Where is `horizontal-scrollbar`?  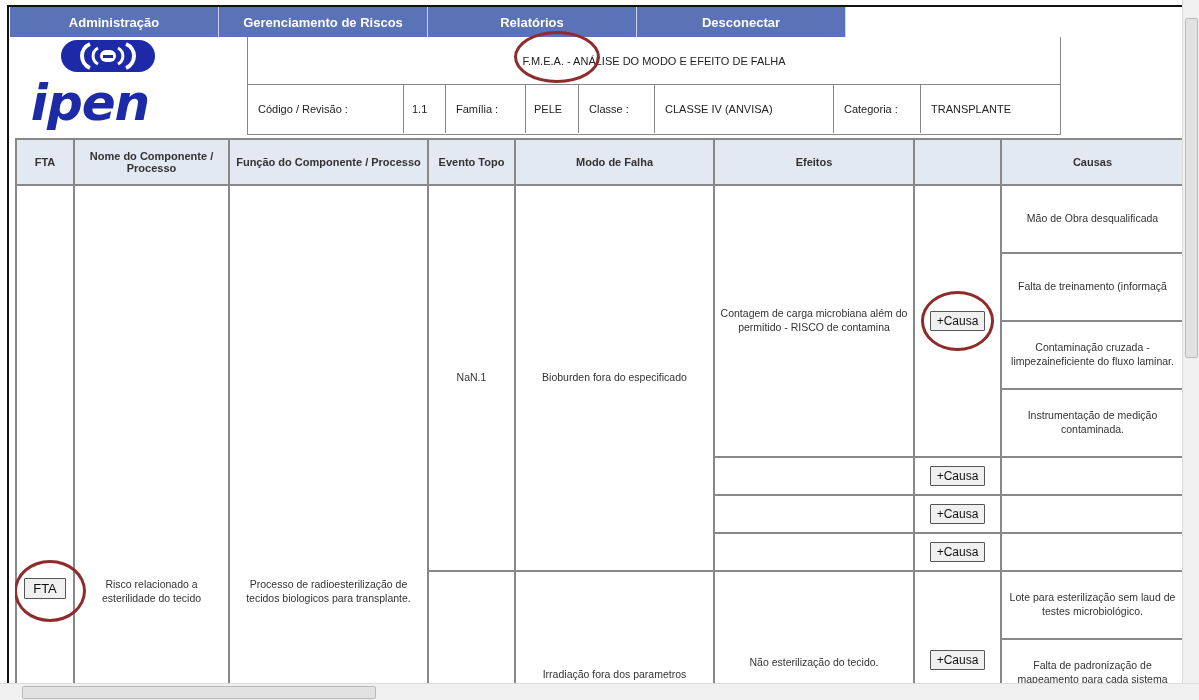 horizontal-scrollbar is located at coordinates (599, 691).